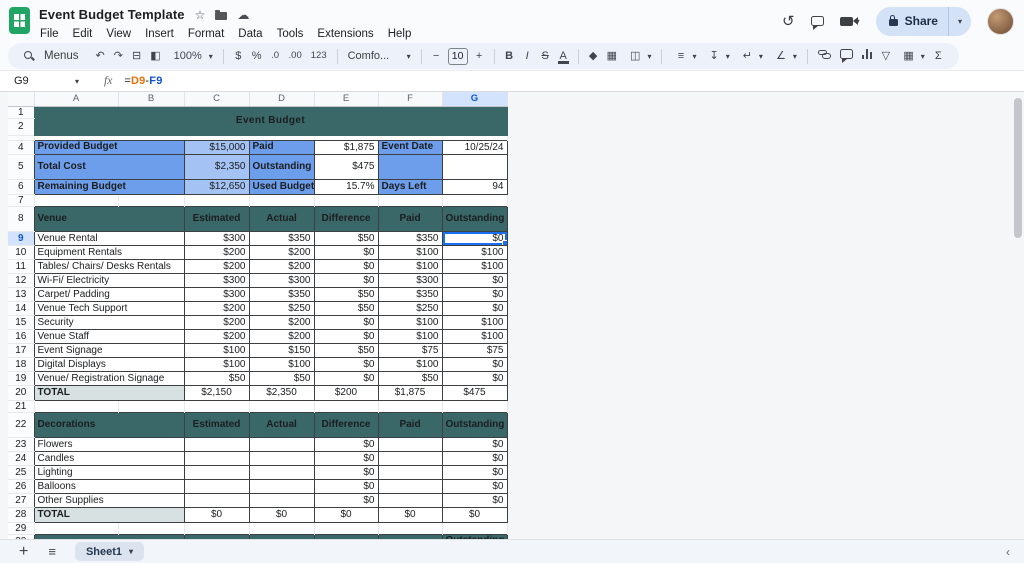 The width and height of the screenshot is (1024, 563). Describe the element at coordinates (21, 336) in the screenshot. I see `row-header-16: 16` at that location.